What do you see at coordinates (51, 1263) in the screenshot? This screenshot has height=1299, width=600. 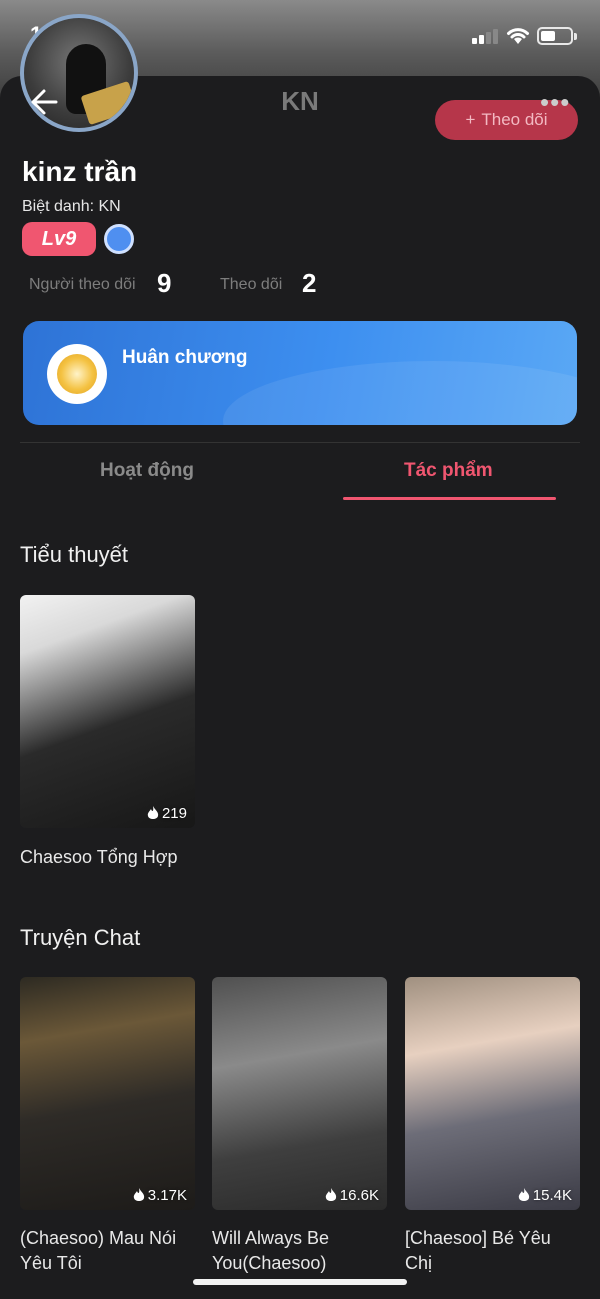 I see `chat-title-line: Yêu Tôi` at bounding box center [51, 1263].